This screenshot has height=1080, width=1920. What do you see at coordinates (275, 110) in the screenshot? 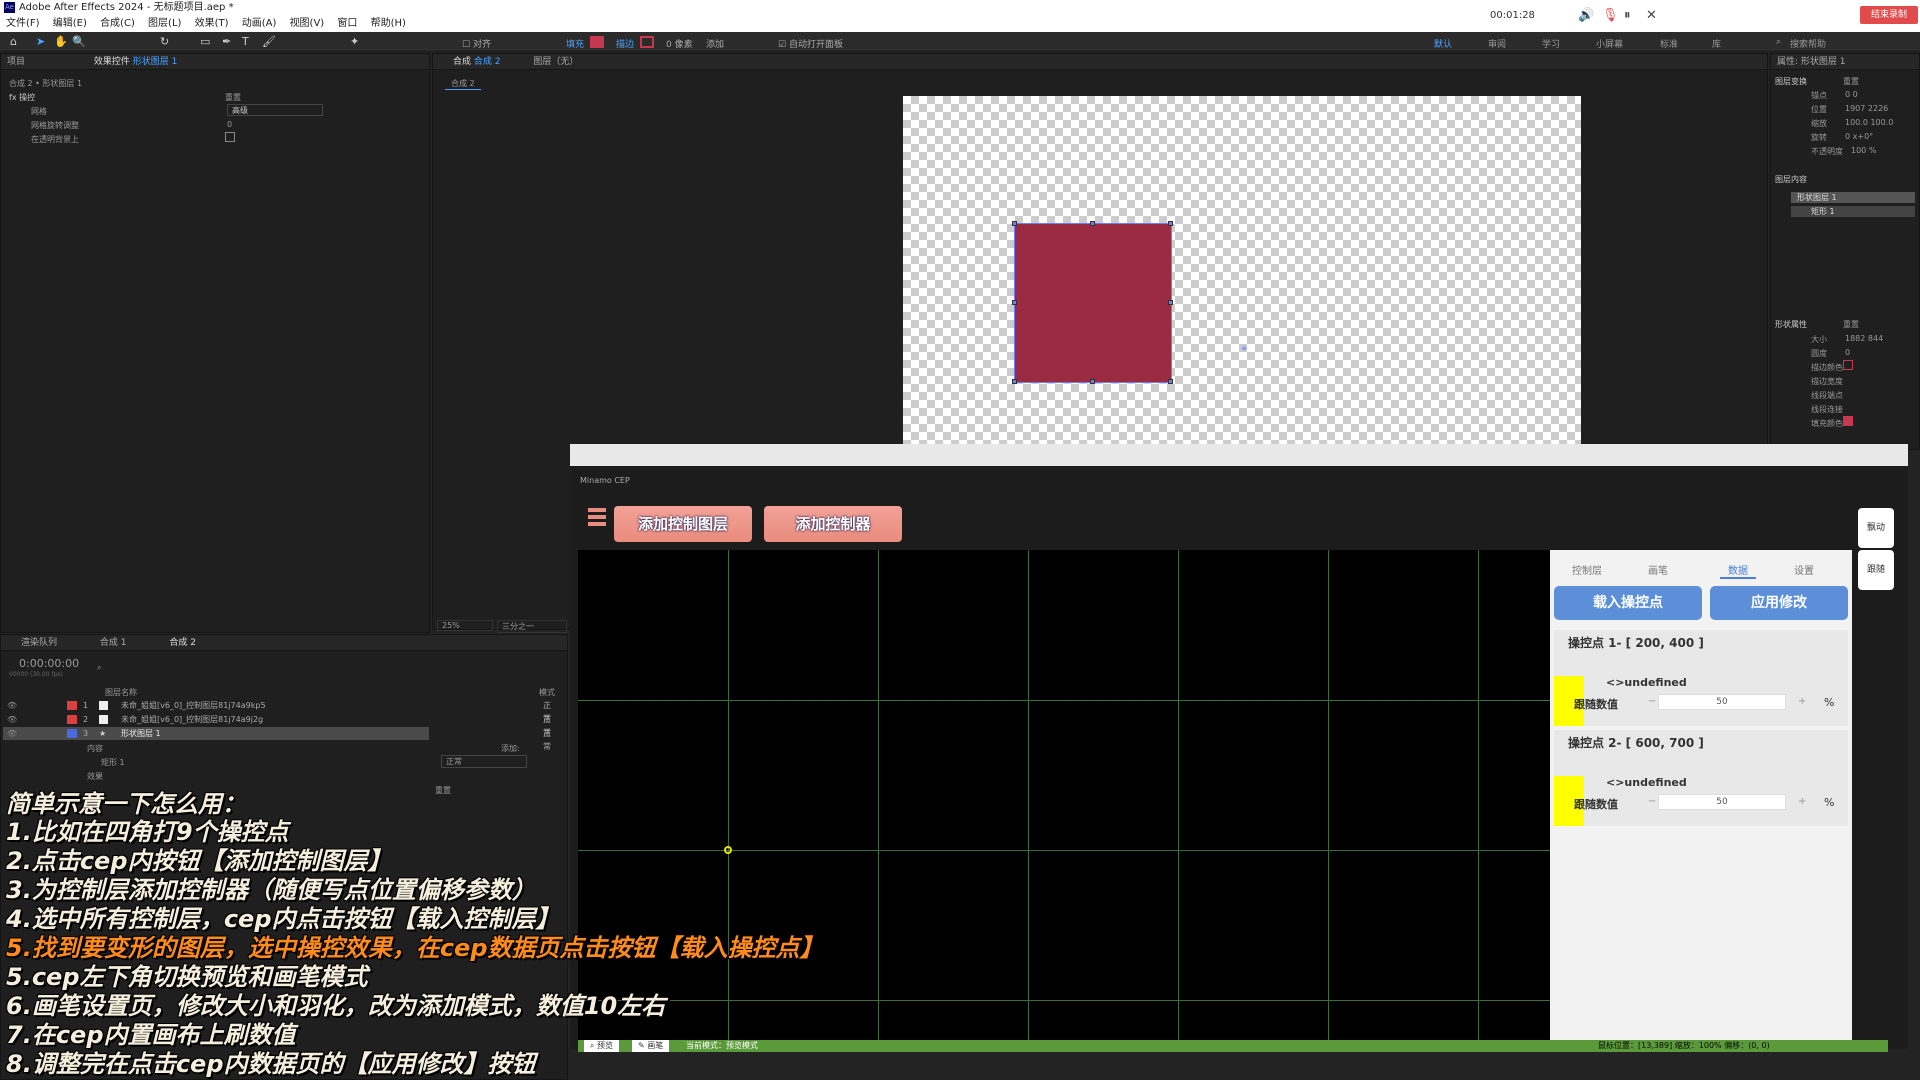
I see `mesh-dropdown: 高级` at bounding box center [275, 110].